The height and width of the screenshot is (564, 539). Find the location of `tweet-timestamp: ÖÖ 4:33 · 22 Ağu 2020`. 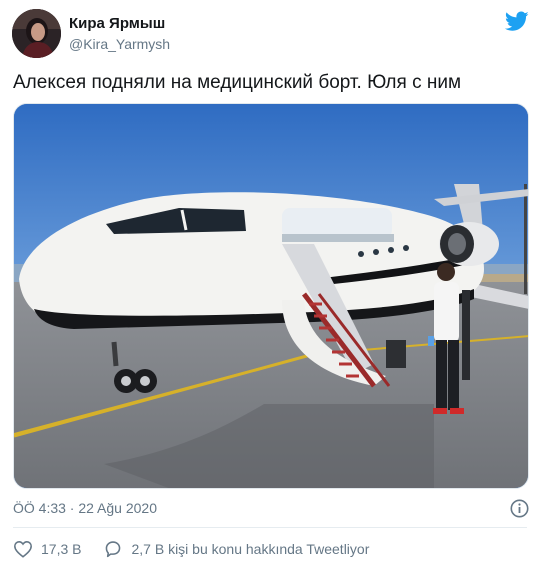

tweet-timestamp: ÖÖ 4:33 · 22 Ağu 2020 is located at coordinates (85, 508).